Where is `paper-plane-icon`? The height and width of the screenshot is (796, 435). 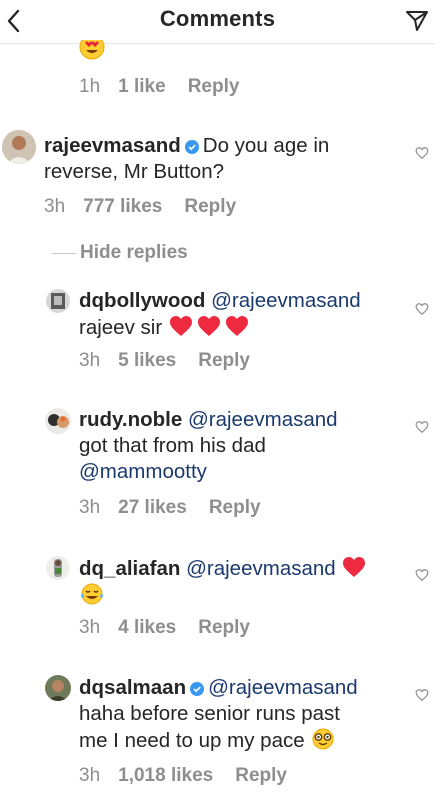 paper-plane-icon is located at coordinates (417, 21).